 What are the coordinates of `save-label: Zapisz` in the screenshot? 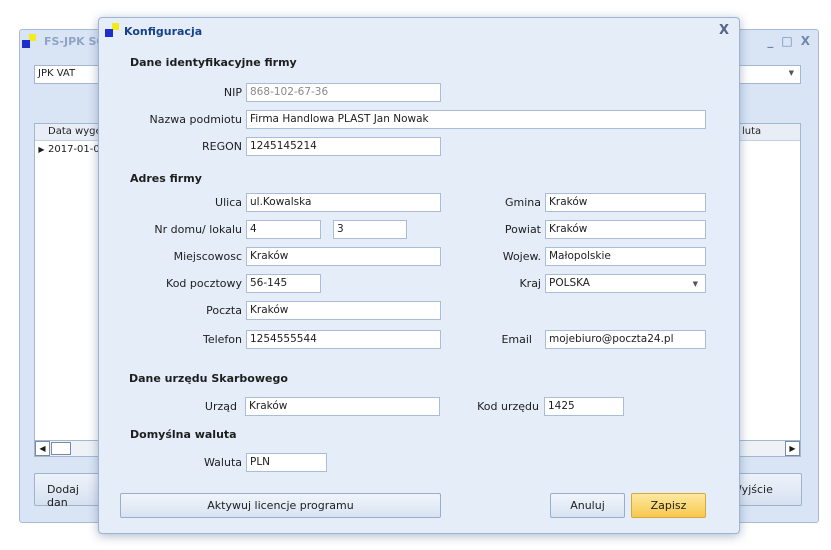 It's located at (668, 505).